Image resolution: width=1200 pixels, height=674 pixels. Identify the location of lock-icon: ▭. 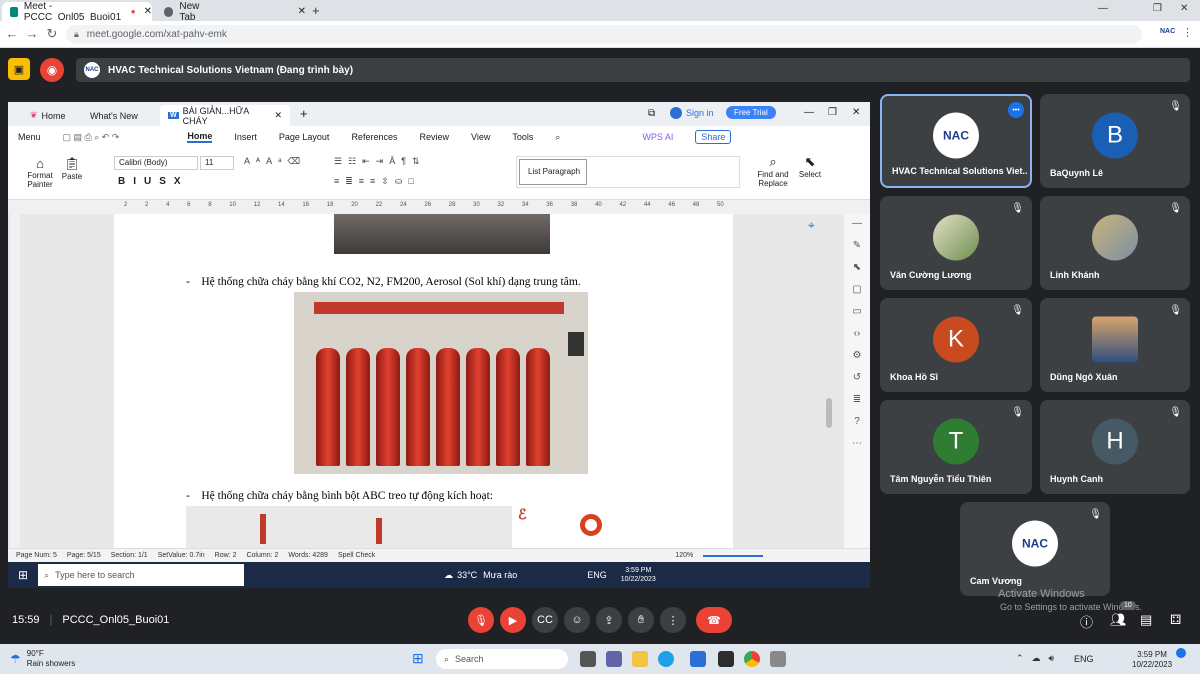
(856, 311).